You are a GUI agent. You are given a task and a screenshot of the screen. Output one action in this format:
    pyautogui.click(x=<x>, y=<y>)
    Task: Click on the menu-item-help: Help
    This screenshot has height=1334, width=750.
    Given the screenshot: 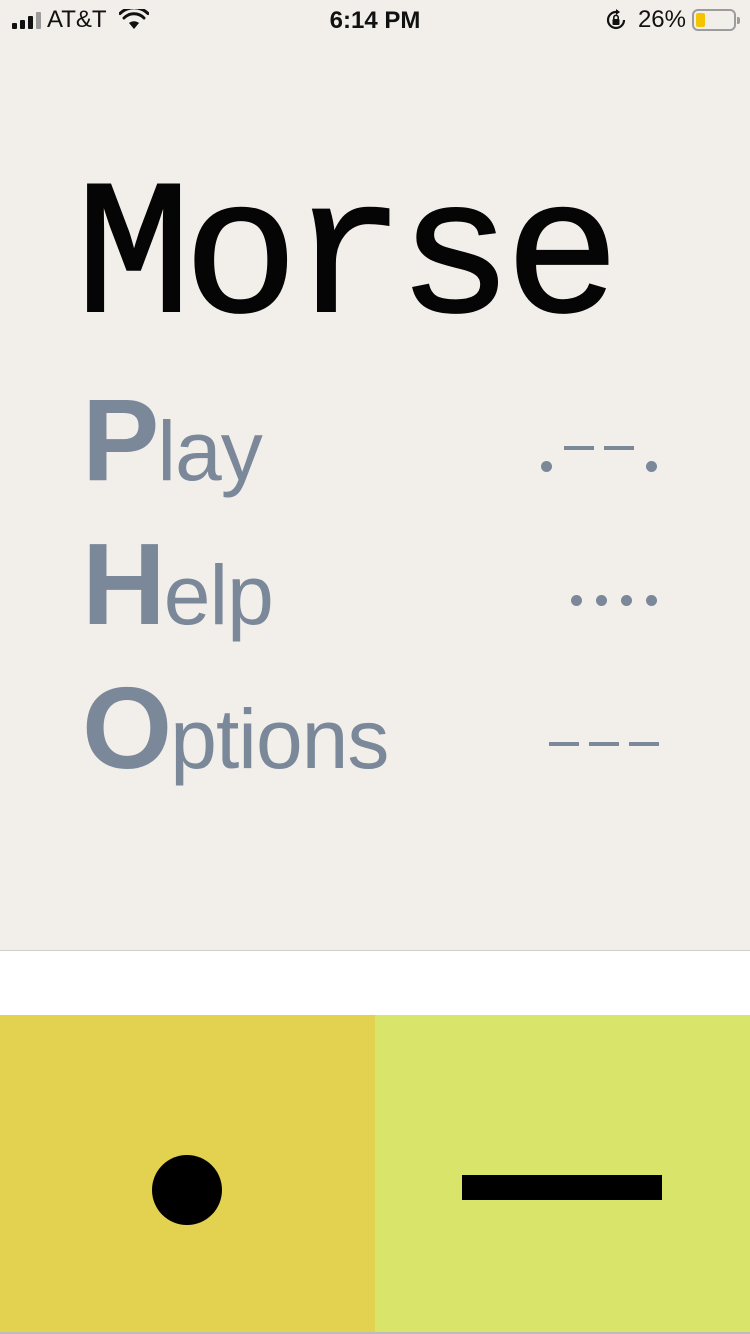 What is the action you would take?
    pyautogui.click(x=377, y=582)
    